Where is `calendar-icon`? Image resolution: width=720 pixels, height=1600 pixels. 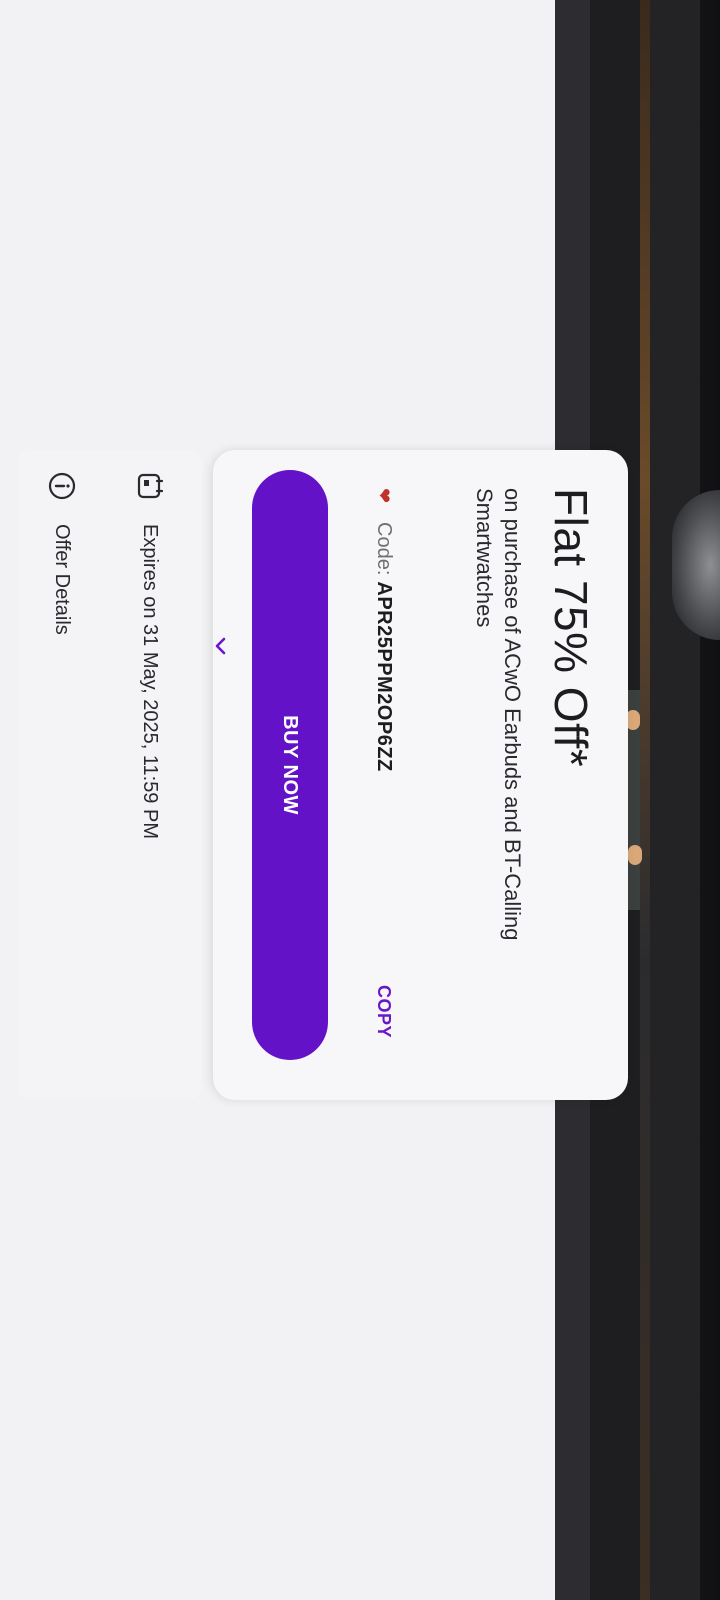
calendar-icon is located at coordinates (150, 486).